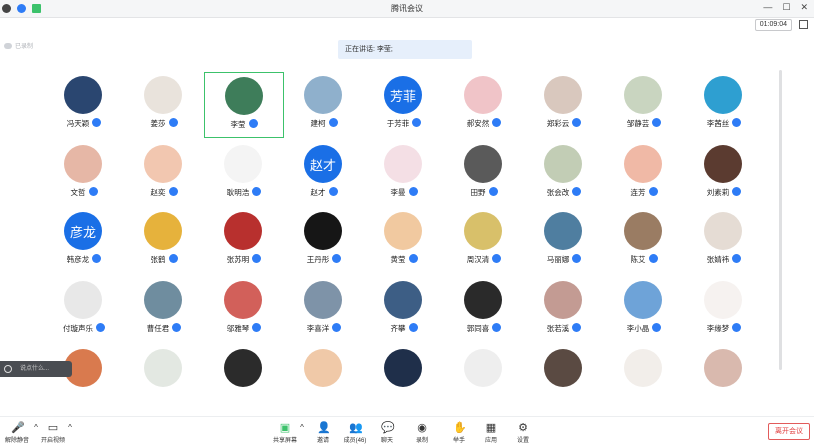 The height and width of the screenshot is (446, 814). I want to click on participant-tile: 李喜洋, so click(324, 310).